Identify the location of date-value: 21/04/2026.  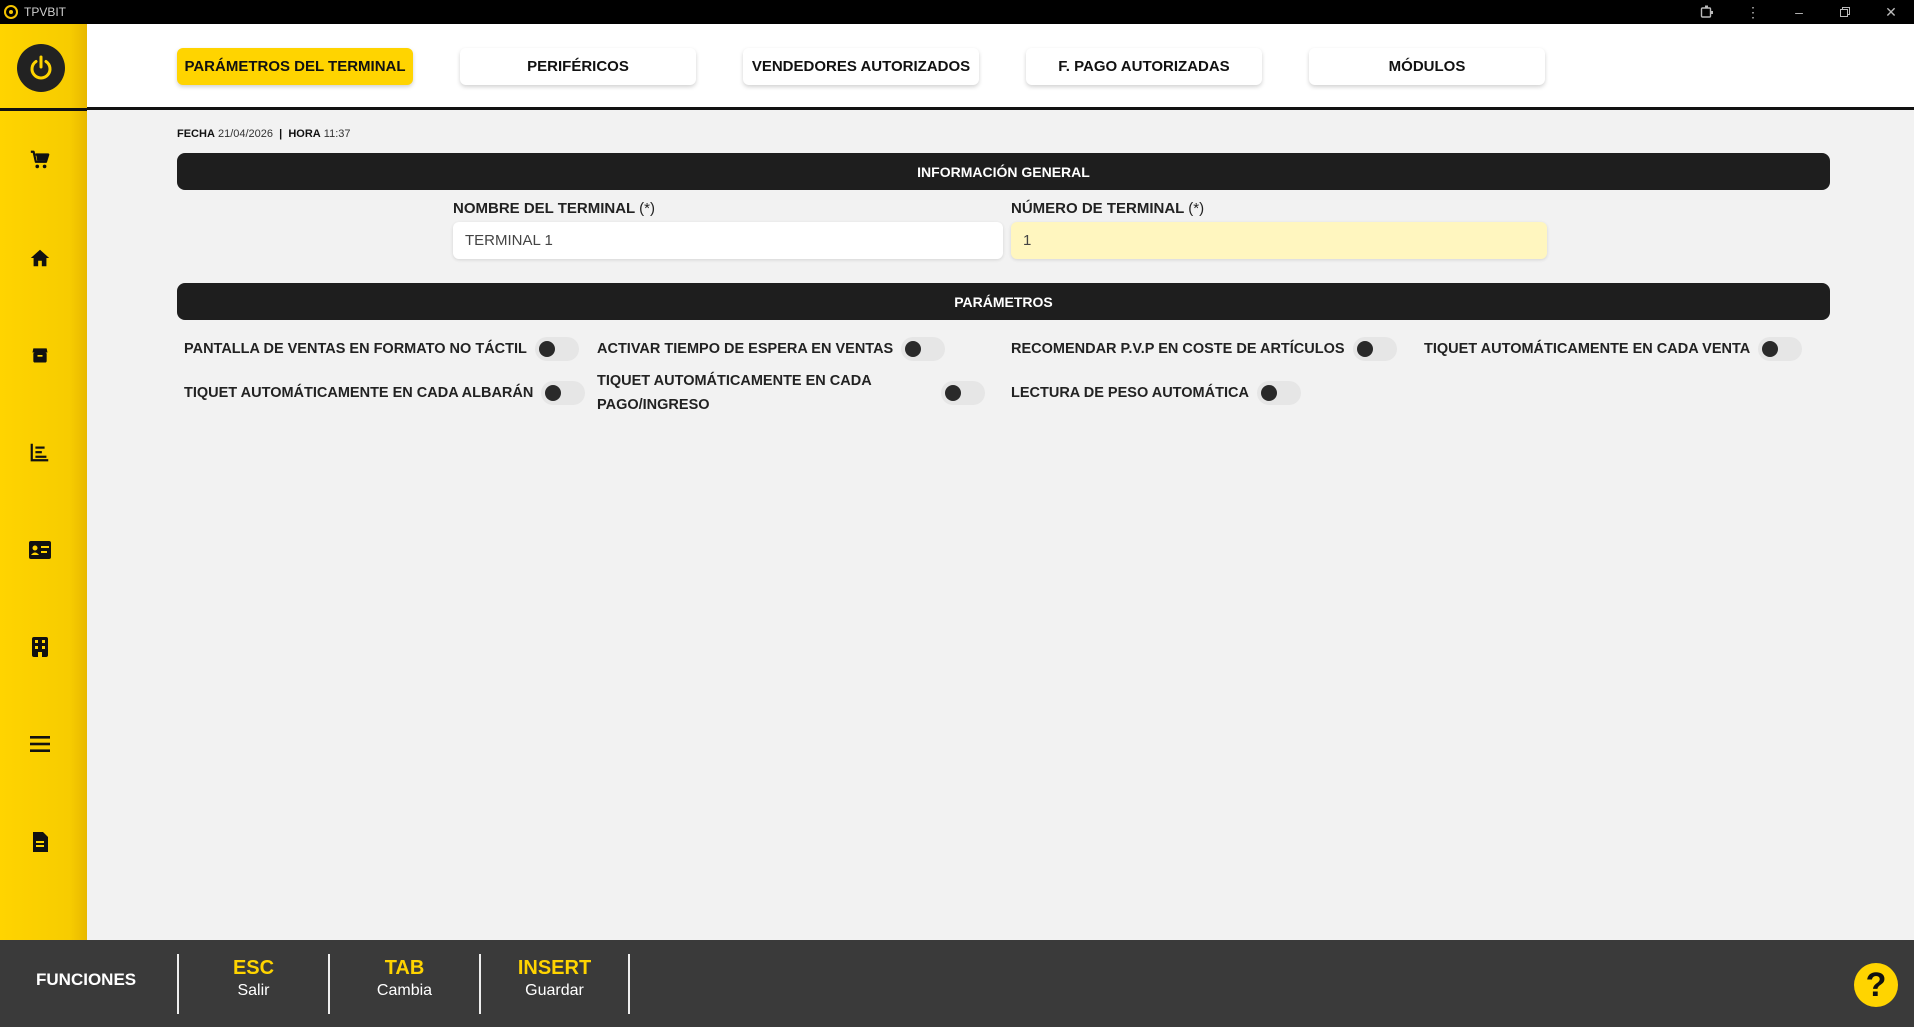
(245, 134).